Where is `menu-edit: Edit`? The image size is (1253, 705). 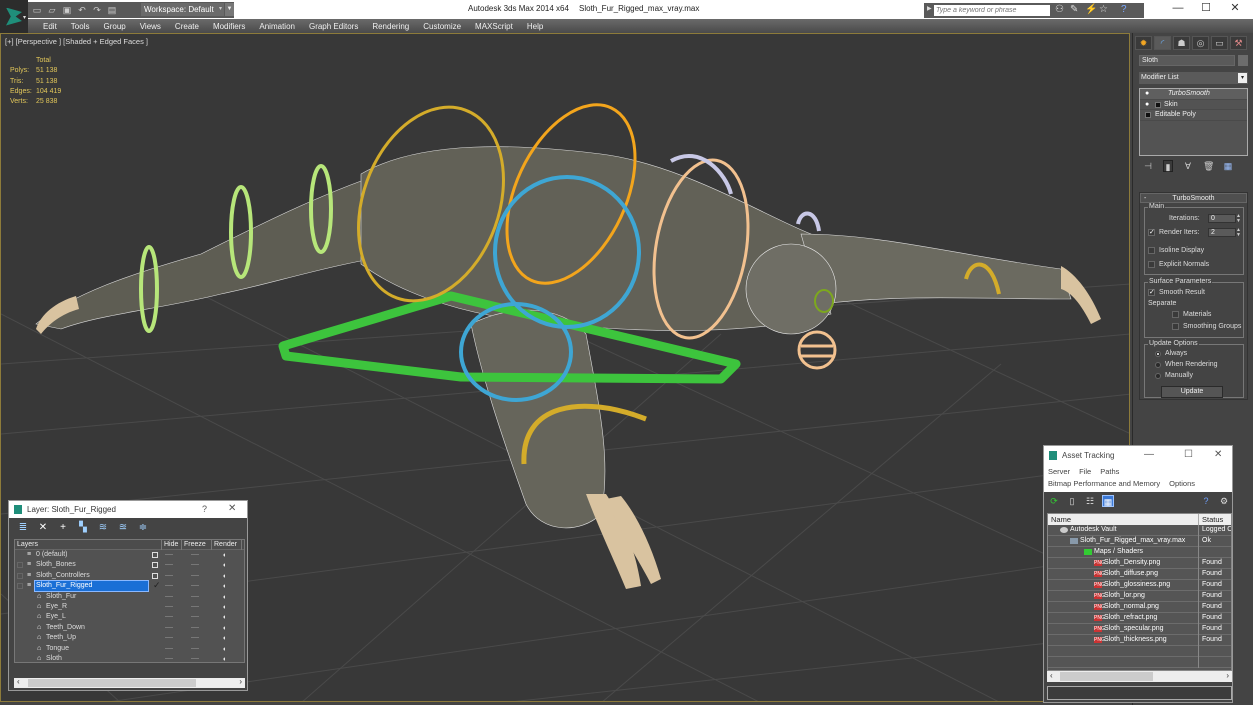 menu-edit: Edit is located at coordinates (50, 26).